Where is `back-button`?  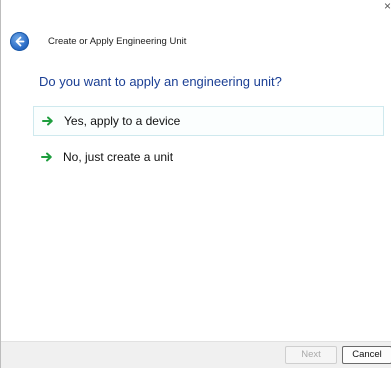 back-button is located at coordinates (19, 41).